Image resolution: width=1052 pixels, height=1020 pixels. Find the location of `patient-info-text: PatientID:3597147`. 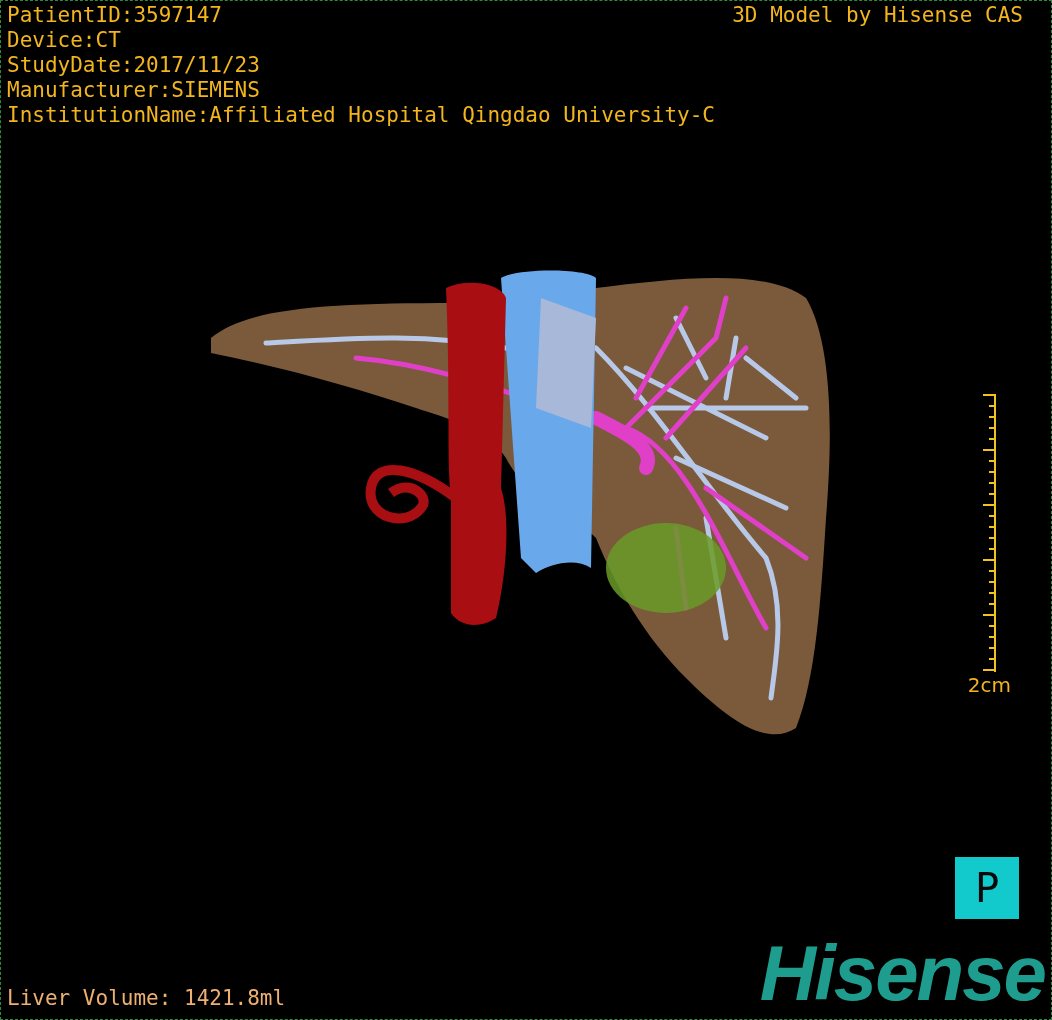

patient-info-text: PatientID:3597147 is located at coordinates (115, 15).